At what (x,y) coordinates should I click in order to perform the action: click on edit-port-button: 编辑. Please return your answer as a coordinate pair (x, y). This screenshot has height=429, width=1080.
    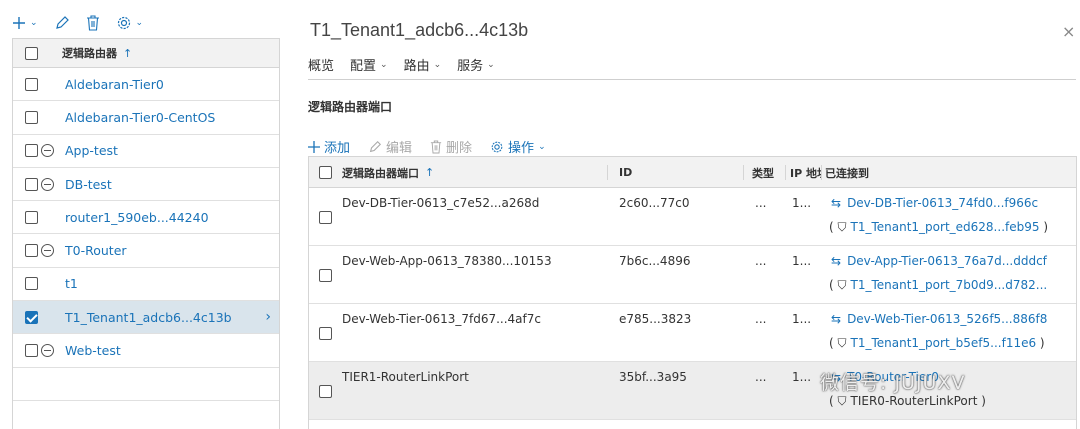
    Looking at the image, I should click on (390, 146).